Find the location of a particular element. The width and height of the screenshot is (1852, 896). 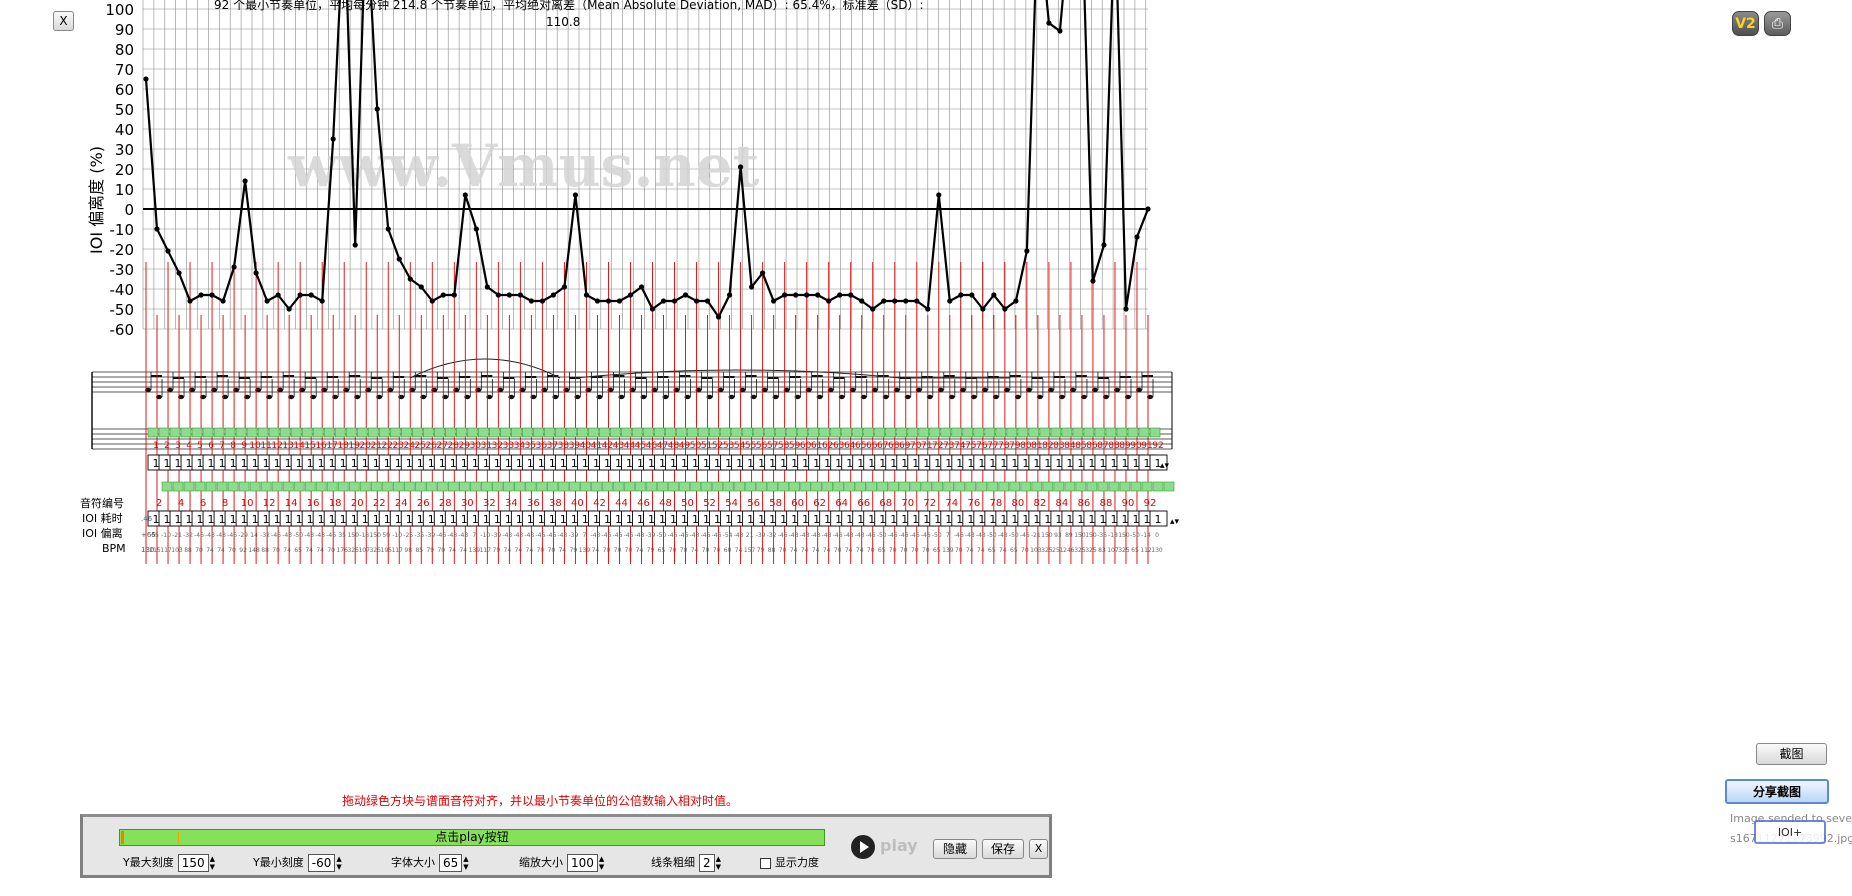

play-icon is located at coordinates (863, 847).